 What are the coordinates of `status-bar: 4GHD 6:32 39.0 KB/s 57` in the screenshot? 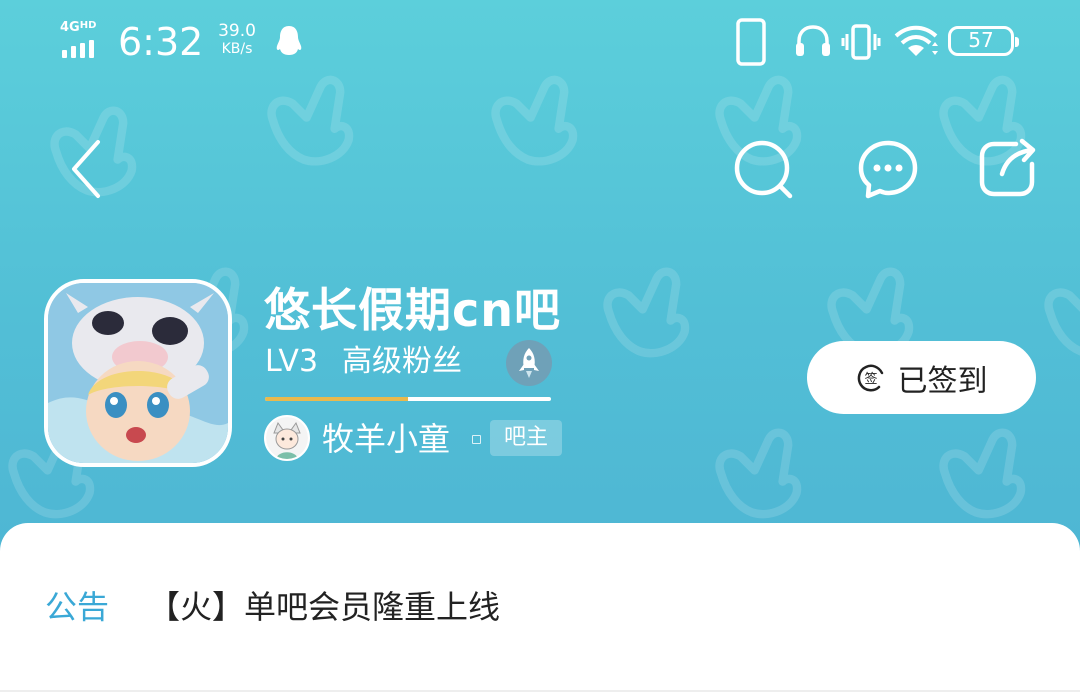 It's located at (540, 42).